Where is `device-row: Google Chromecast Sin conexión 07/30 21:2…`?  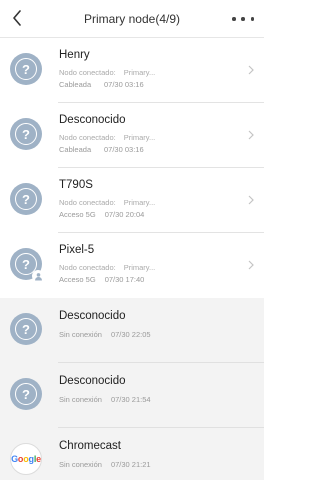
device-row: Google Chromecast Sin conexión 07/30 21:2… is located at coordinates (132, 454).